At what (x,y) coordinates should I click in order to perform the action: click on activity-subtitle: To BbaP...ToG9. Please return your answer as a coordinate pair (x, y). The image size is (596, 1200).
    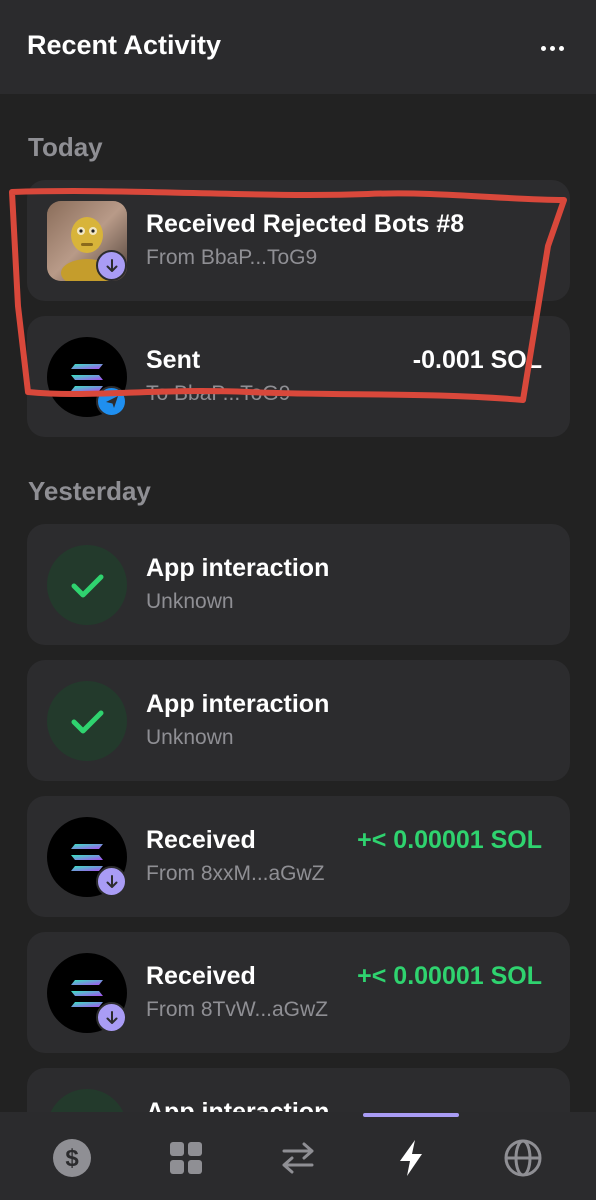
    Looking at the image, I should click on (218, 393).